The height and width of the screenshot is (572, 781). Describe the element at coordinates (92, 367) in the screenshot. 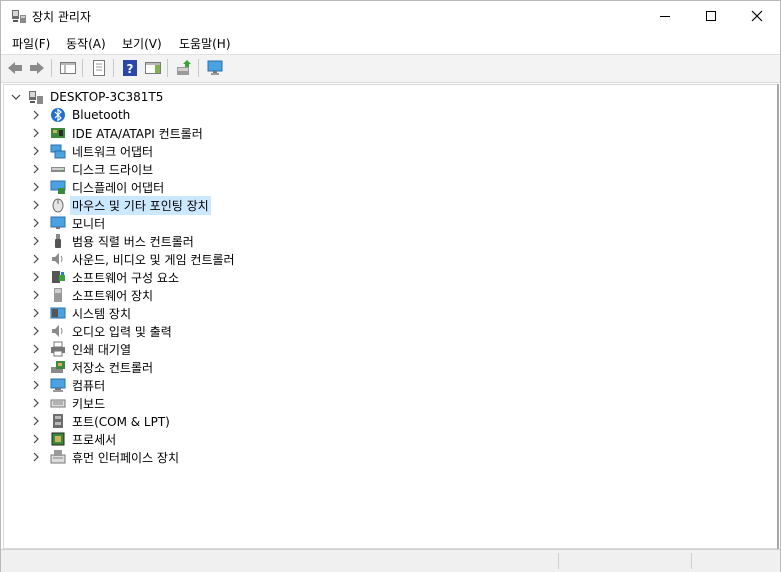

I see `tree-item: 저장소 컨트롤러` at that location.